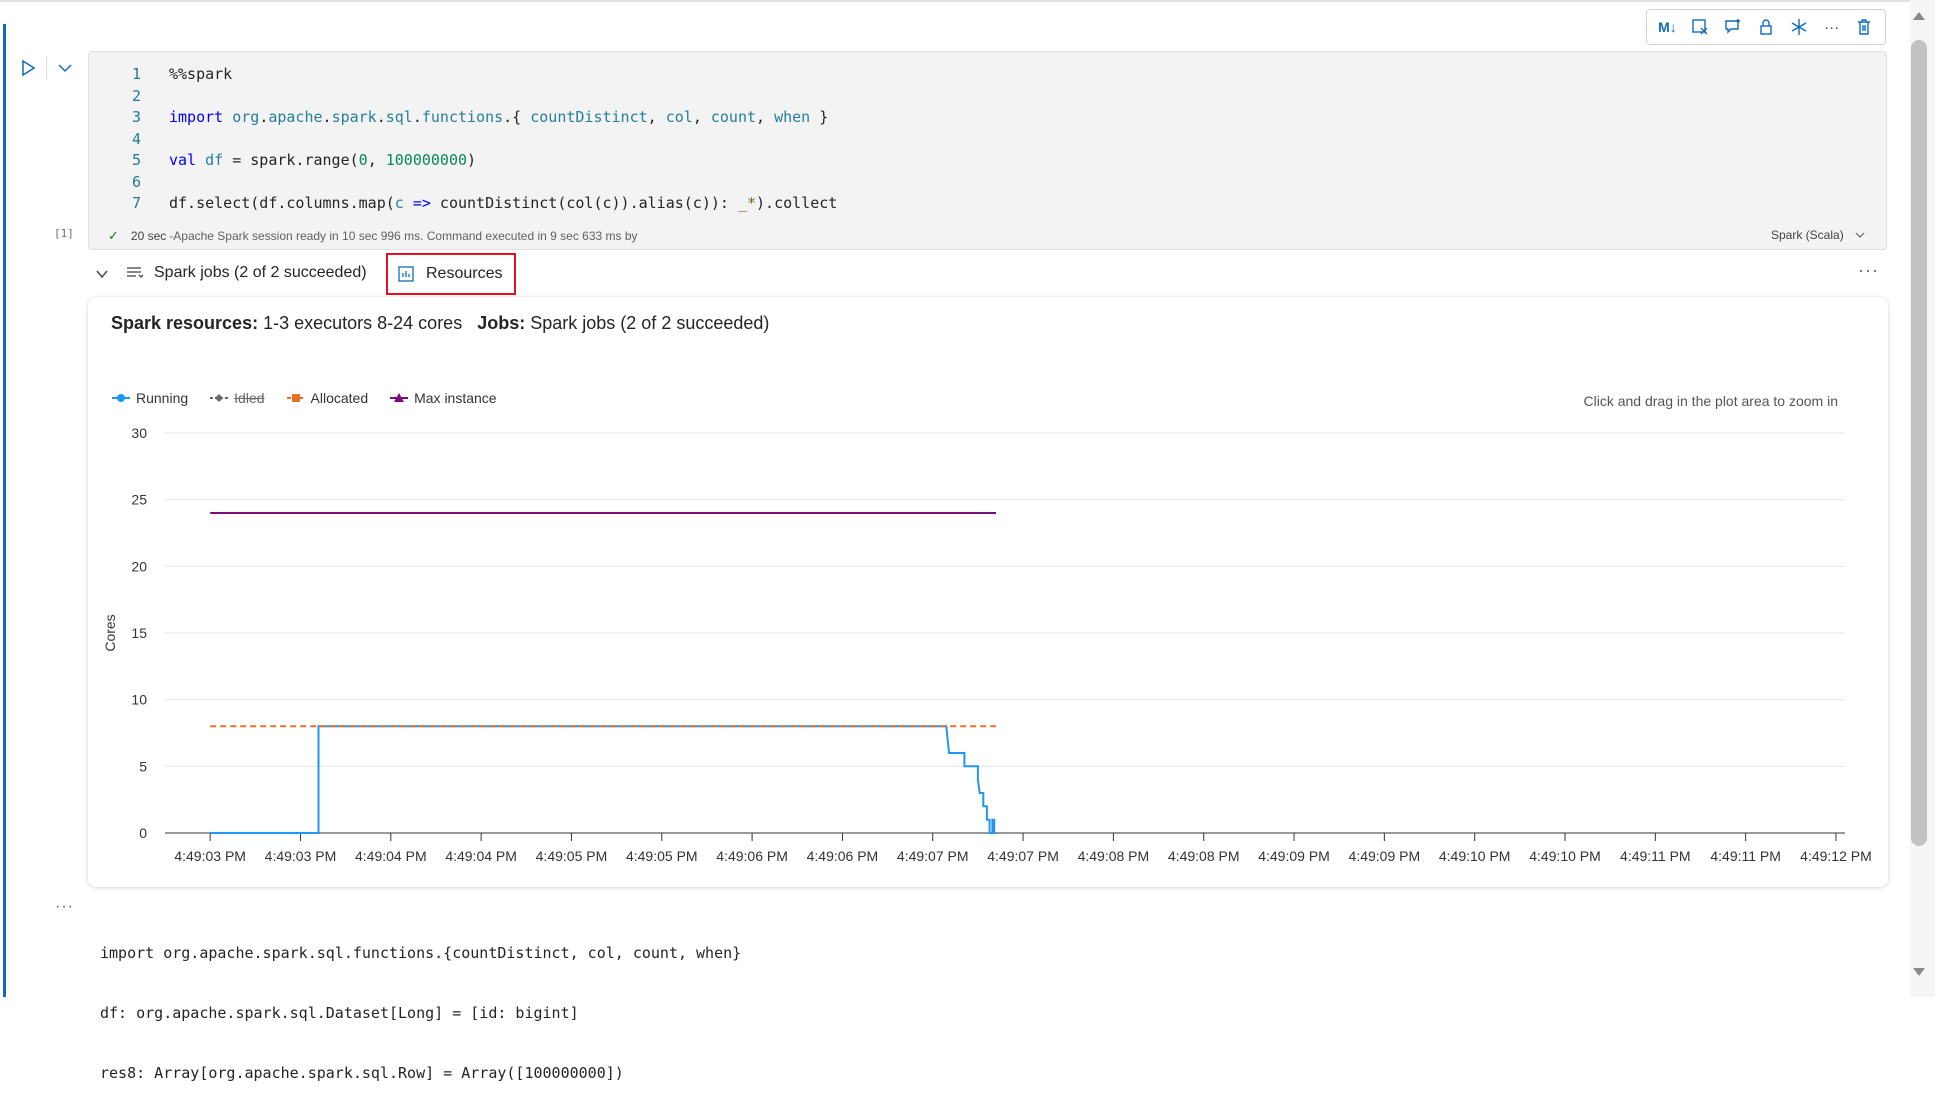 This screenshot has width=1935, height=1103. What do you see at coordinates (4, 510) in the screenshot?
I see `active-cell-indicator` at bounding box center [4, 510].